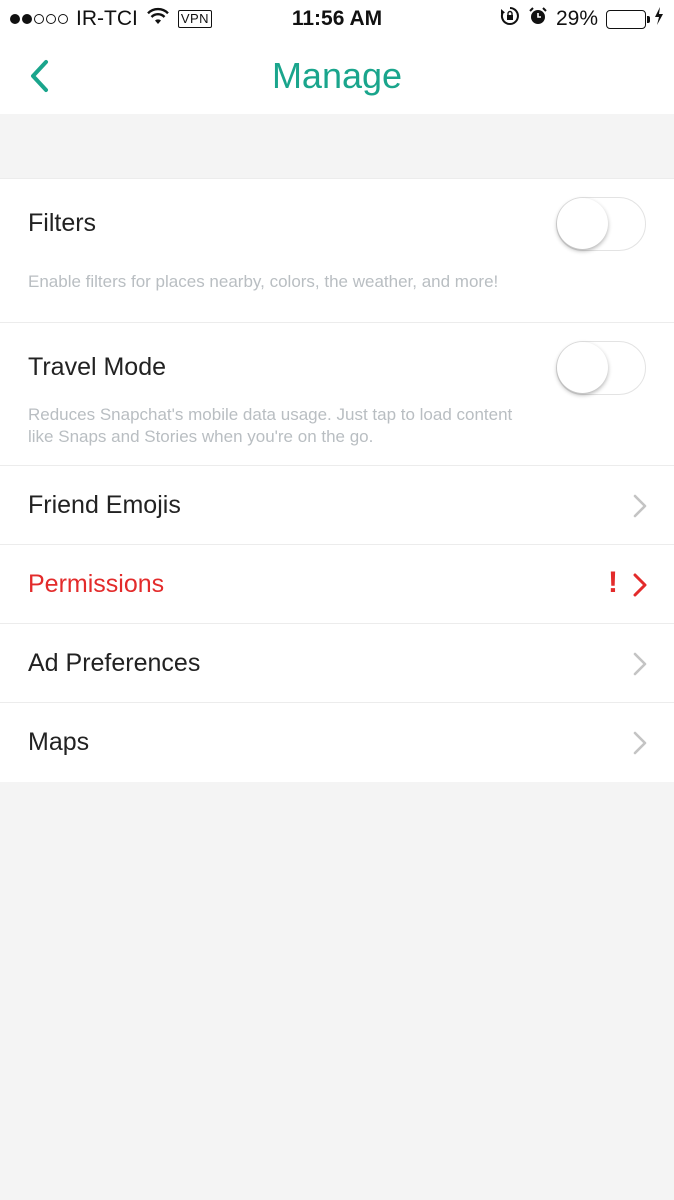 The width and height of the screenshot is (674, 1200). Describe the element at coordinates (510, 19) in the screenshot. I see `rotation-lock-icon` at that location.